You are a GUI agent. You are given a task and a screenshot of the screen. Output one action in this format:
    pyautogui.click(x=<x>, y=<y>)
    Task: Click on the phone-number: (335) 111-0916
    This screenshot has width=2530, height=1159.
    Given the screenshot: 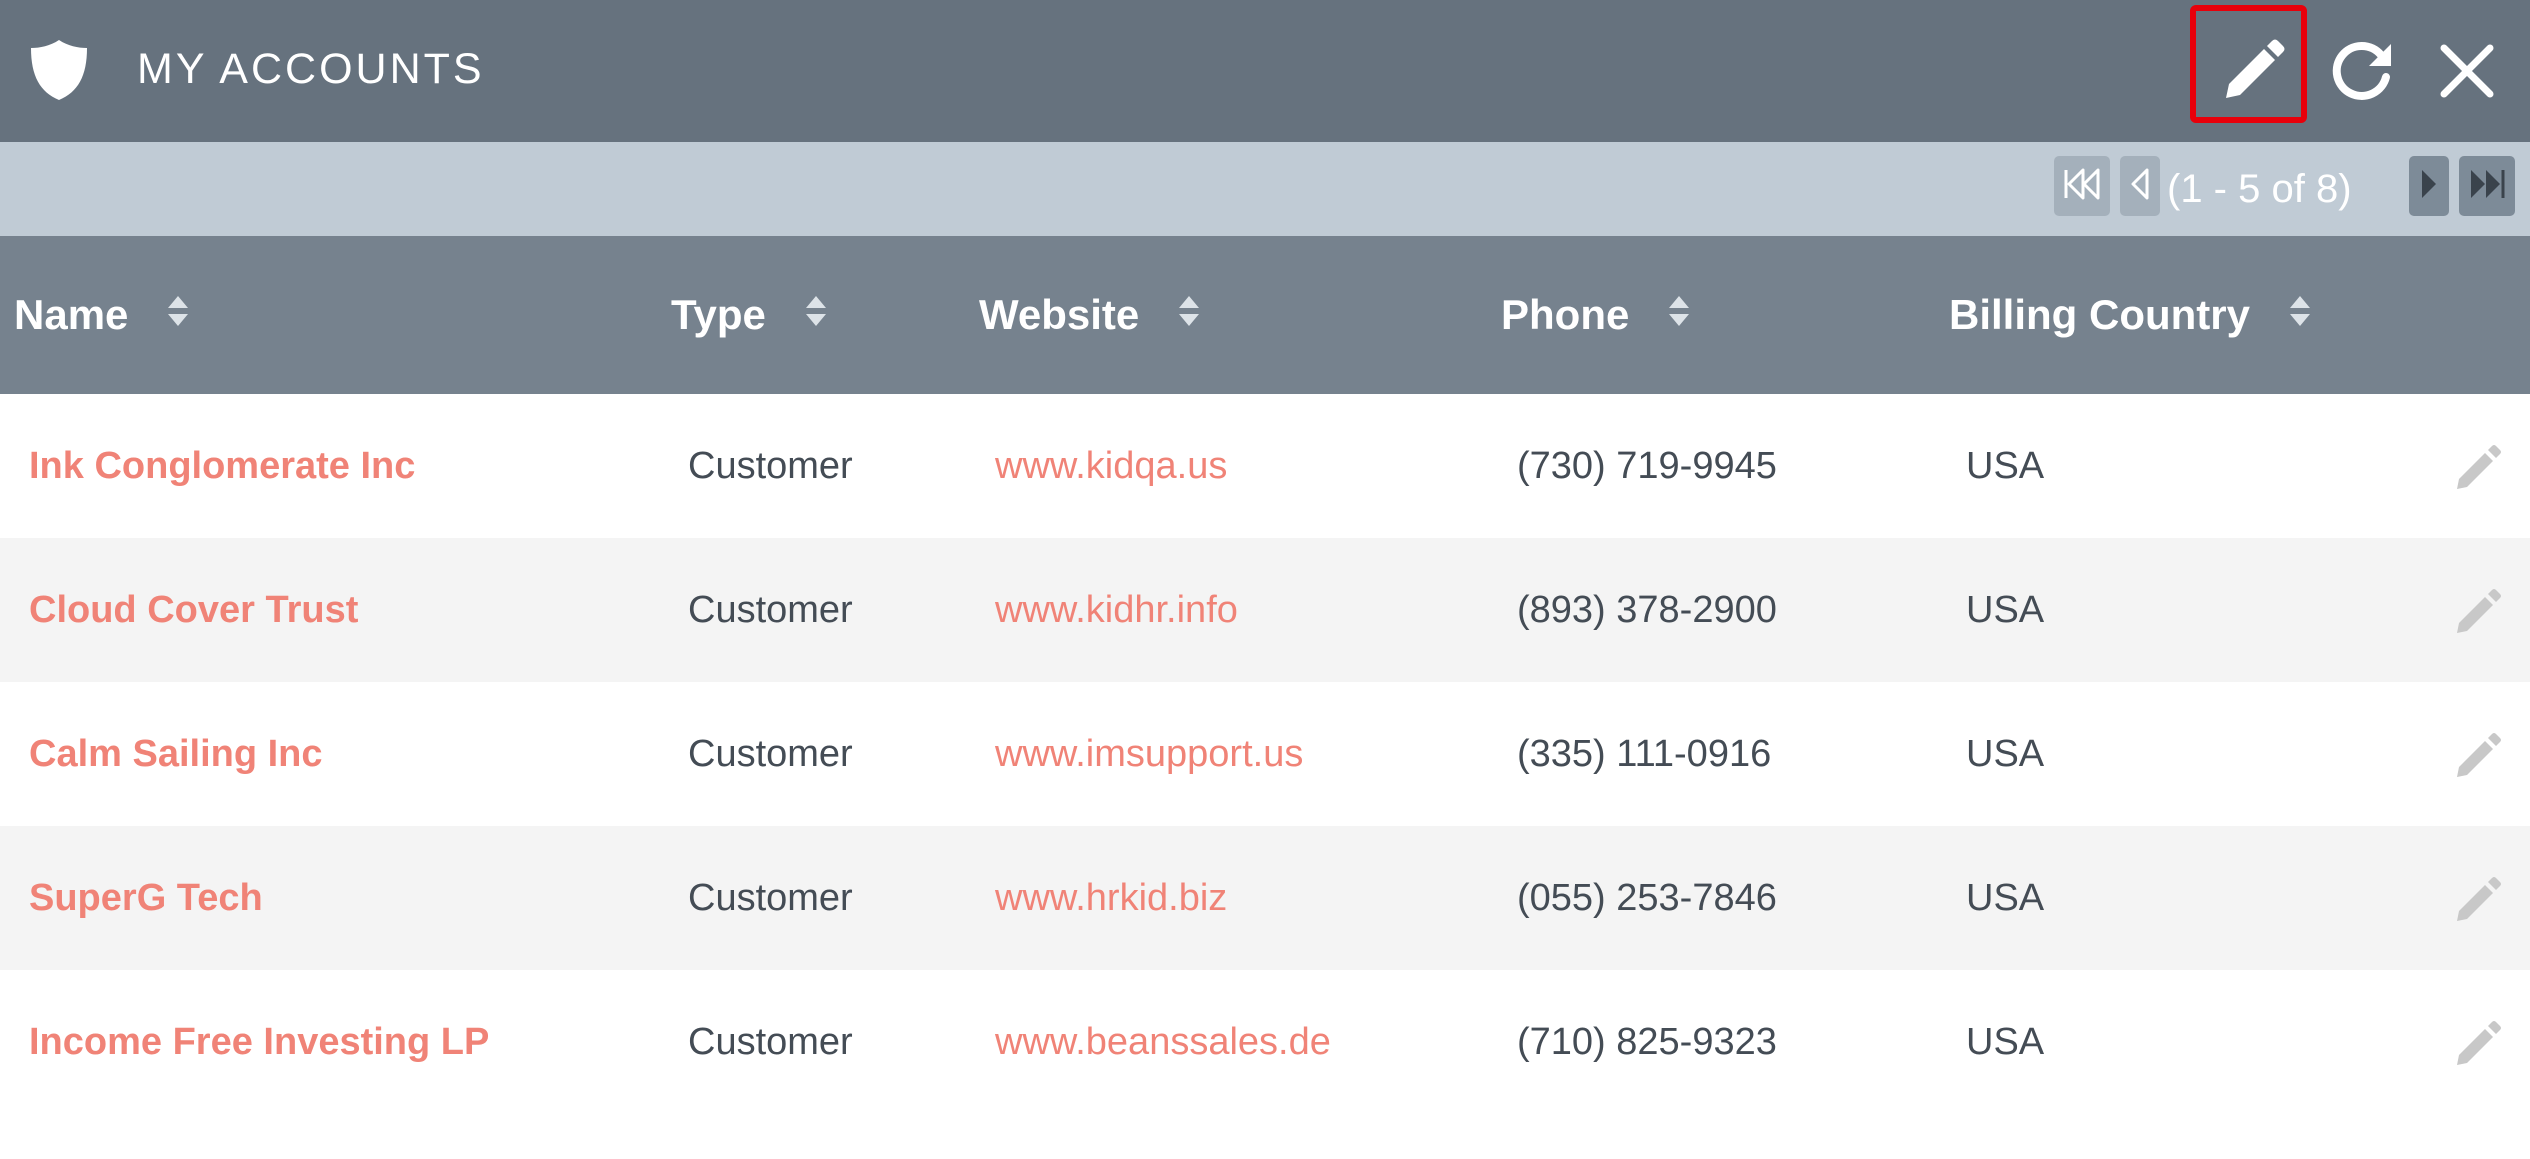 What is the action you would take?
    pyautogui.click(x=1644, y=754)
    